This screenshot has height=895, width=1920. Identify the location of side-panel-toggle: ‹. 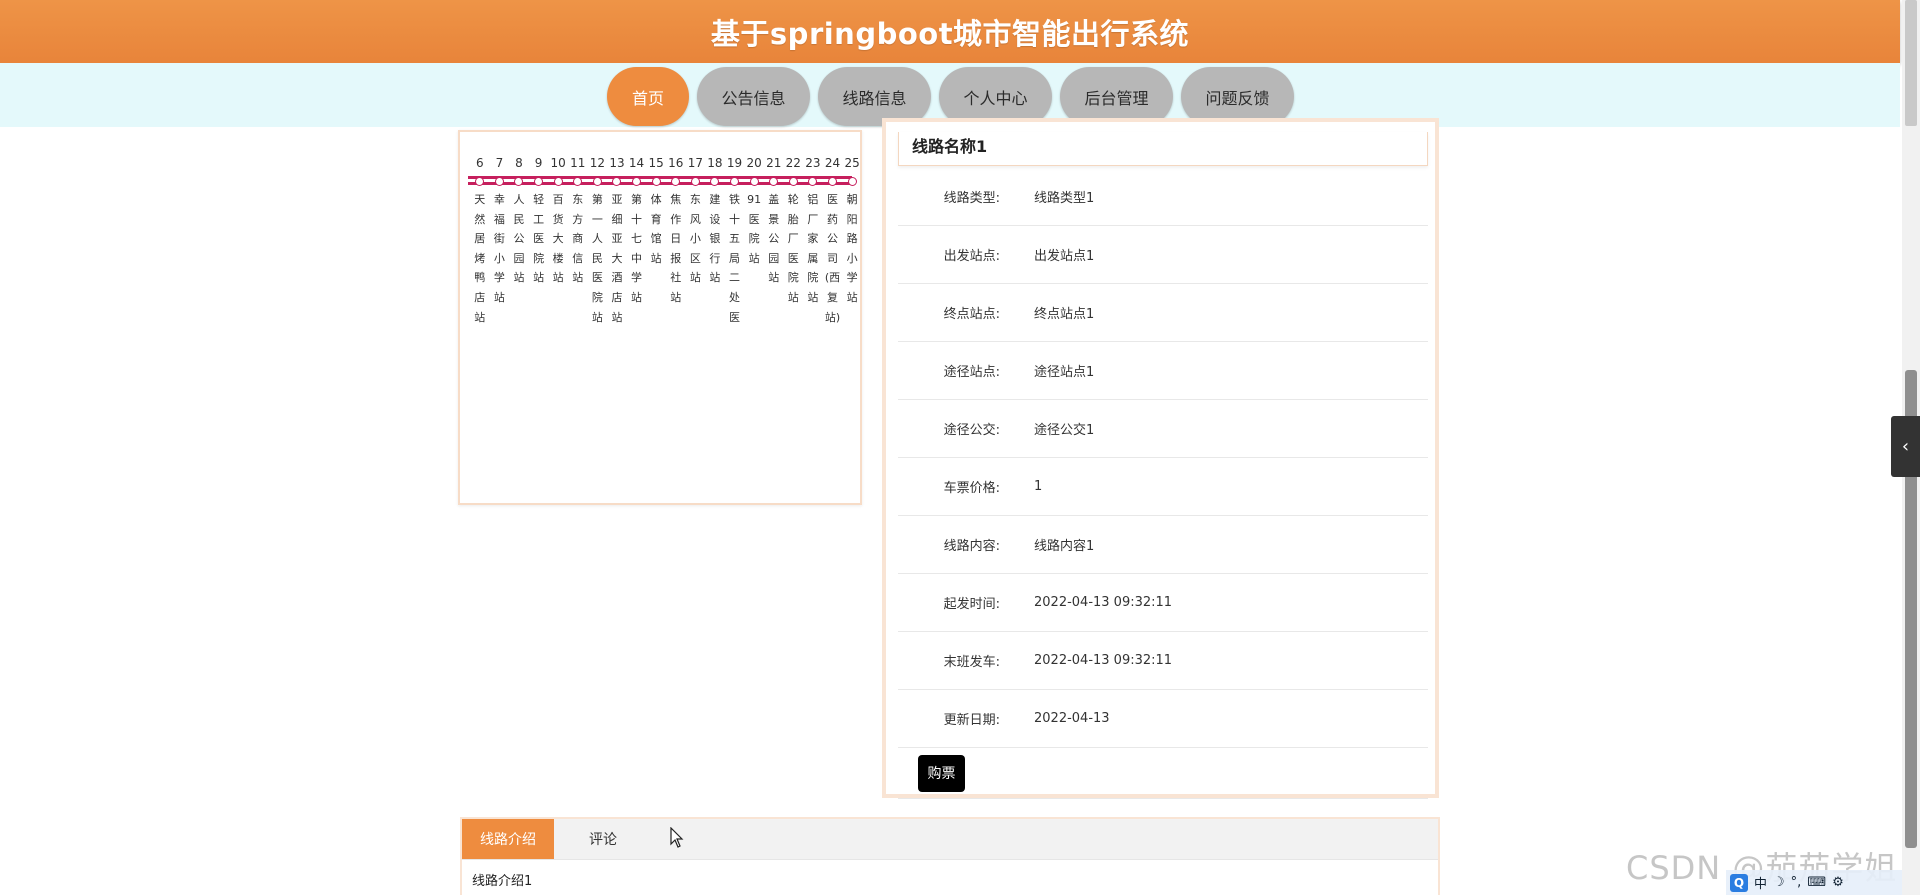
(1905, 446).